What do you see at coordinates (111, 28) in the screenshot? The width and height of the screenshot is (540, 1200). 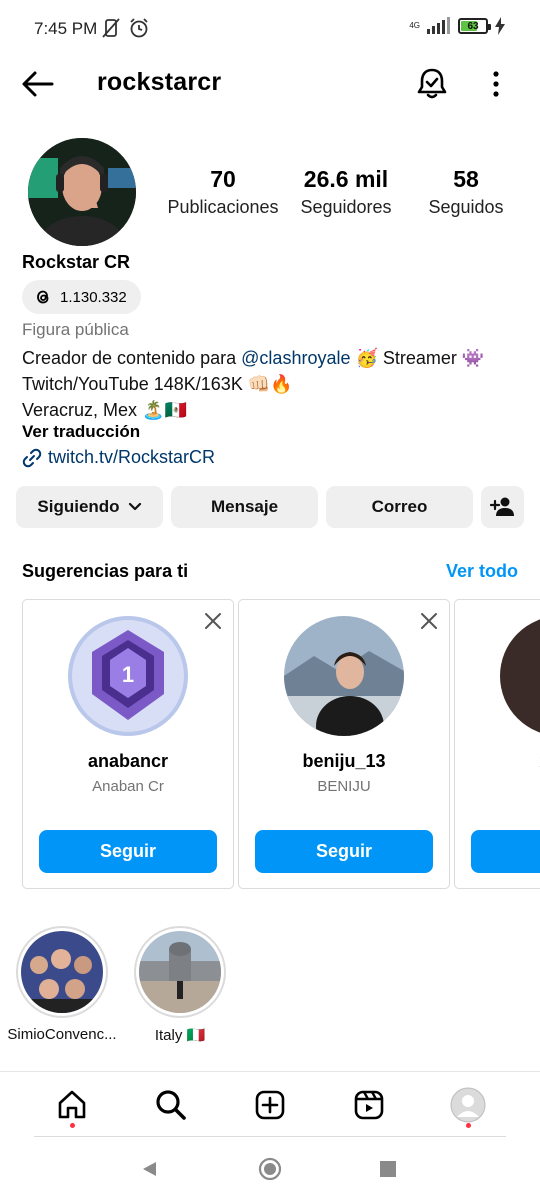 I see `mute-vibrate-icon` at bounding box center [111, 28].